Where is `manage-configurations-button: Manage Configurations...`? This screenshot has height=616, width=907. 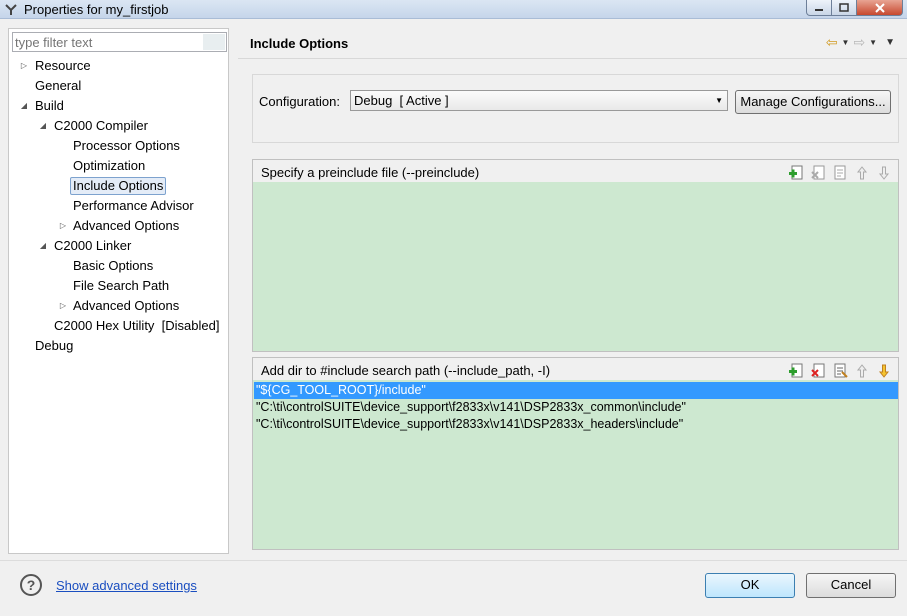
manage-configurations-button: Manage Configurations... is located at coordinates (813, 102).